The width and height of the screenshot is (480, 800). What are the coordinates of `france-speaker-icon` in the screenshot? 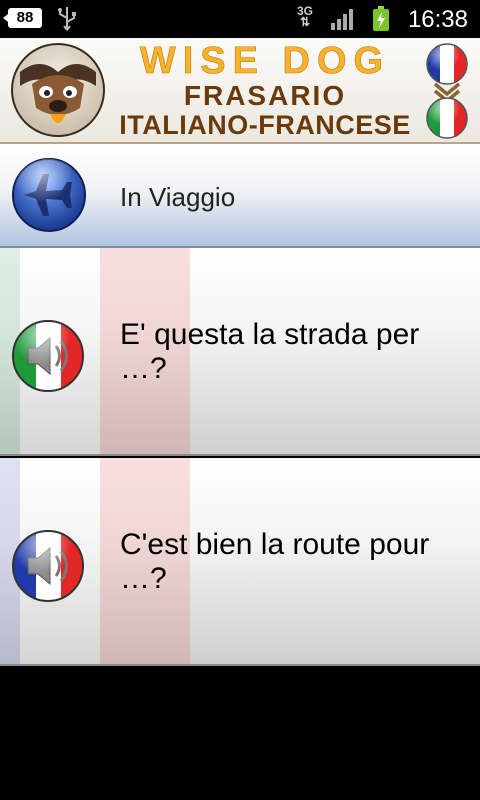 It's located at (48, 566).